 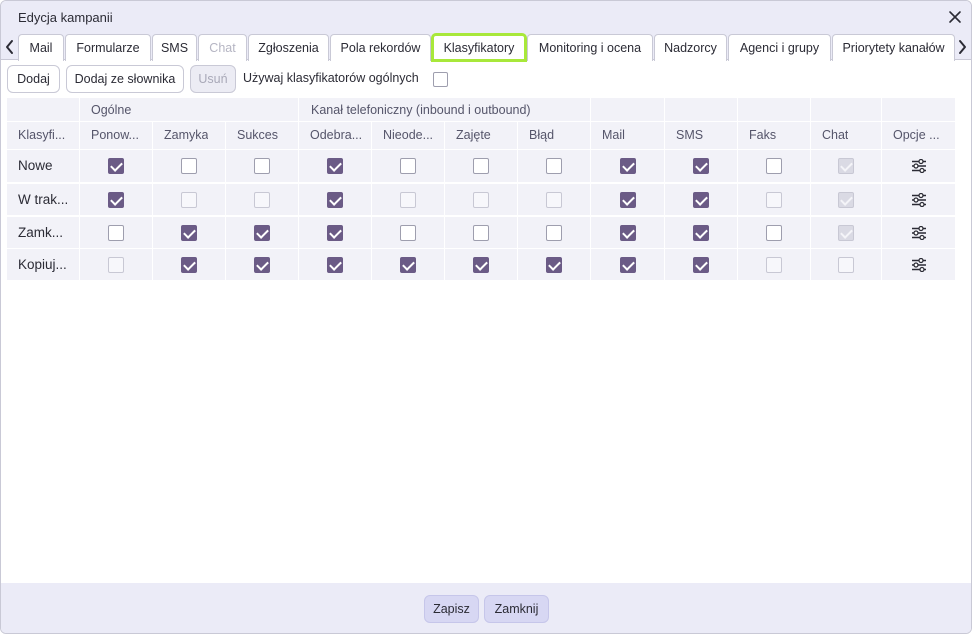 I want to click on tab-sms: SMS, so click(x=174, y=47).